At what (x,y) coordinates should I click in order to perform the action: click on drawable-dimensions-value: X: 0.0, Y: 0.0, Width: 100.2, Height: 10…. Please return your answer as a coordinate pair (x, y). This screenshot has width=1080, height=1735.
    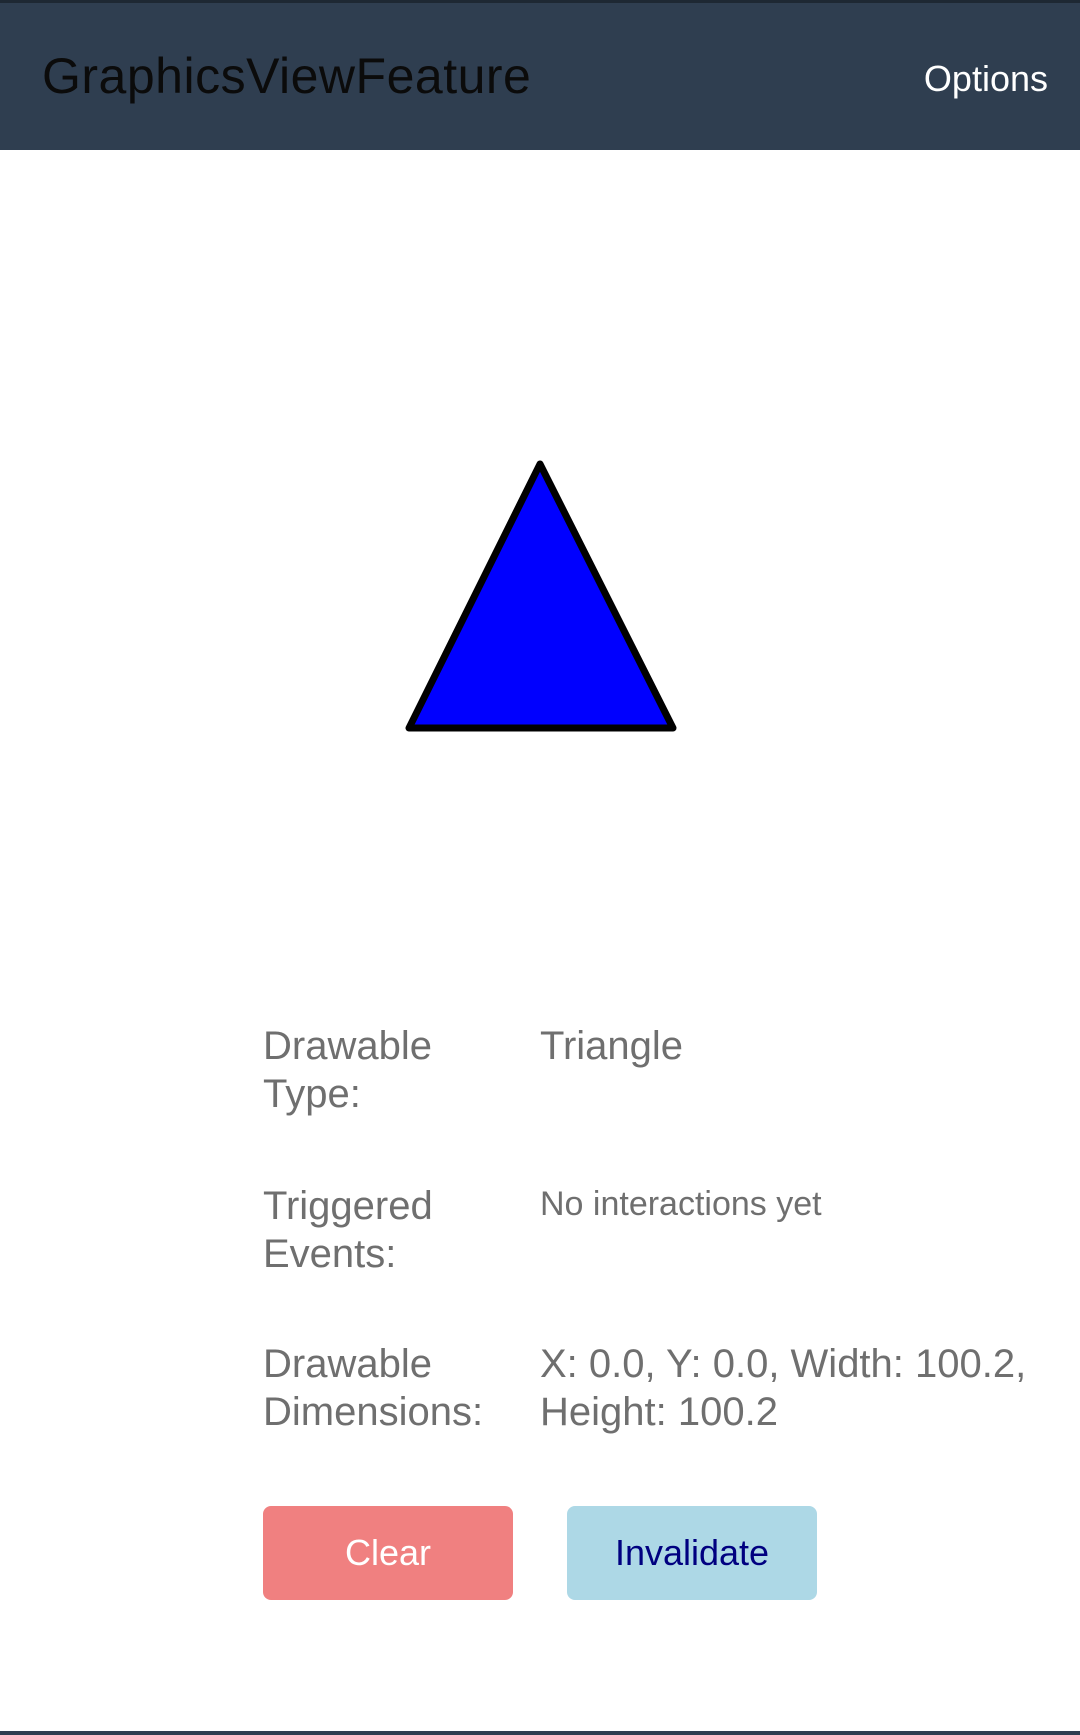
    Looking at the image, I should click on (783, 1388).